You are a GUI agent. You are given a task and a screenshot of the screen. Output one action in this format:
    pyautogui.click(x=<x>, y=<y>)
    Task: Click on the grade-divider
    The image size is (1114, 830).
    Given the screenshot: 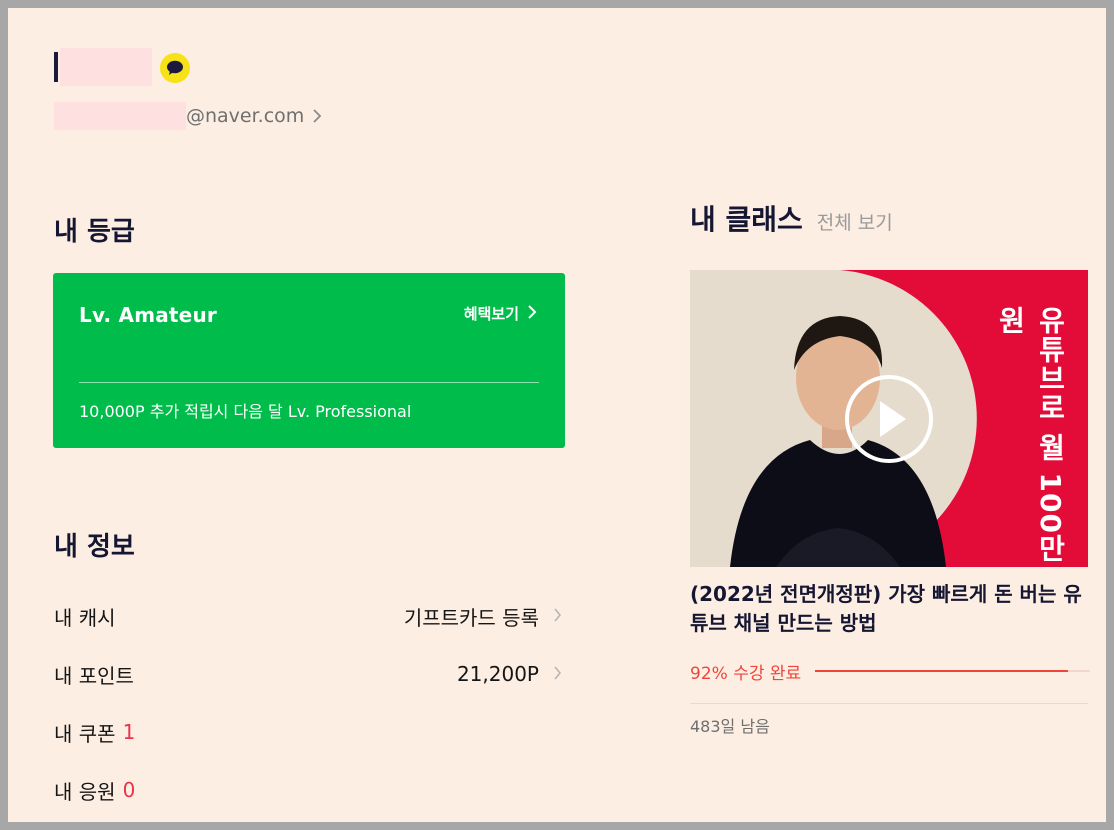 What is the action you would take?
    pyautogui.click(x=309, y=382)
    